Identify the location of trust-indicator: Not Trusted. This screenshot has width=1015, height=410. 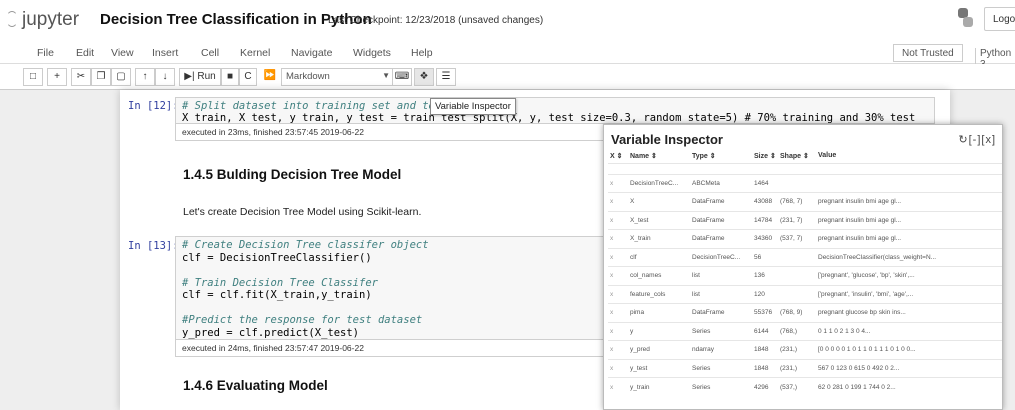
(928, 53).